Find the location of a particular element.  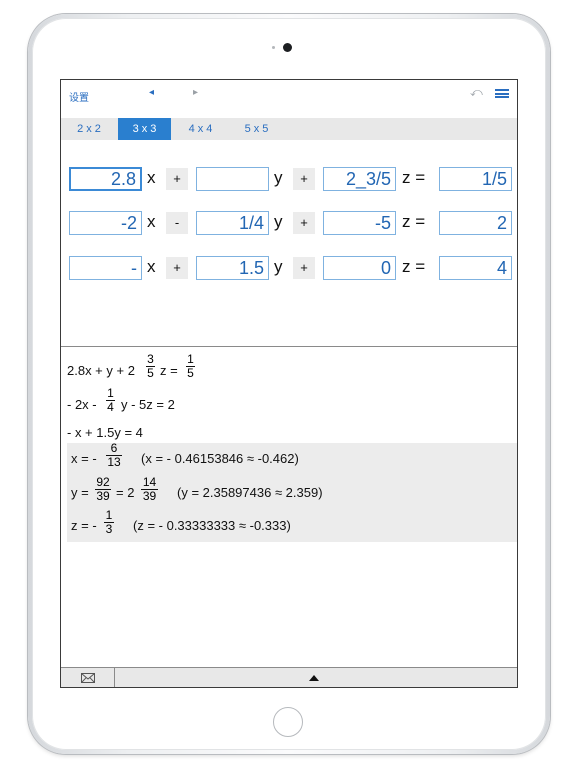

solution-x-prefix: x = - is located at coordinates (84, 458).